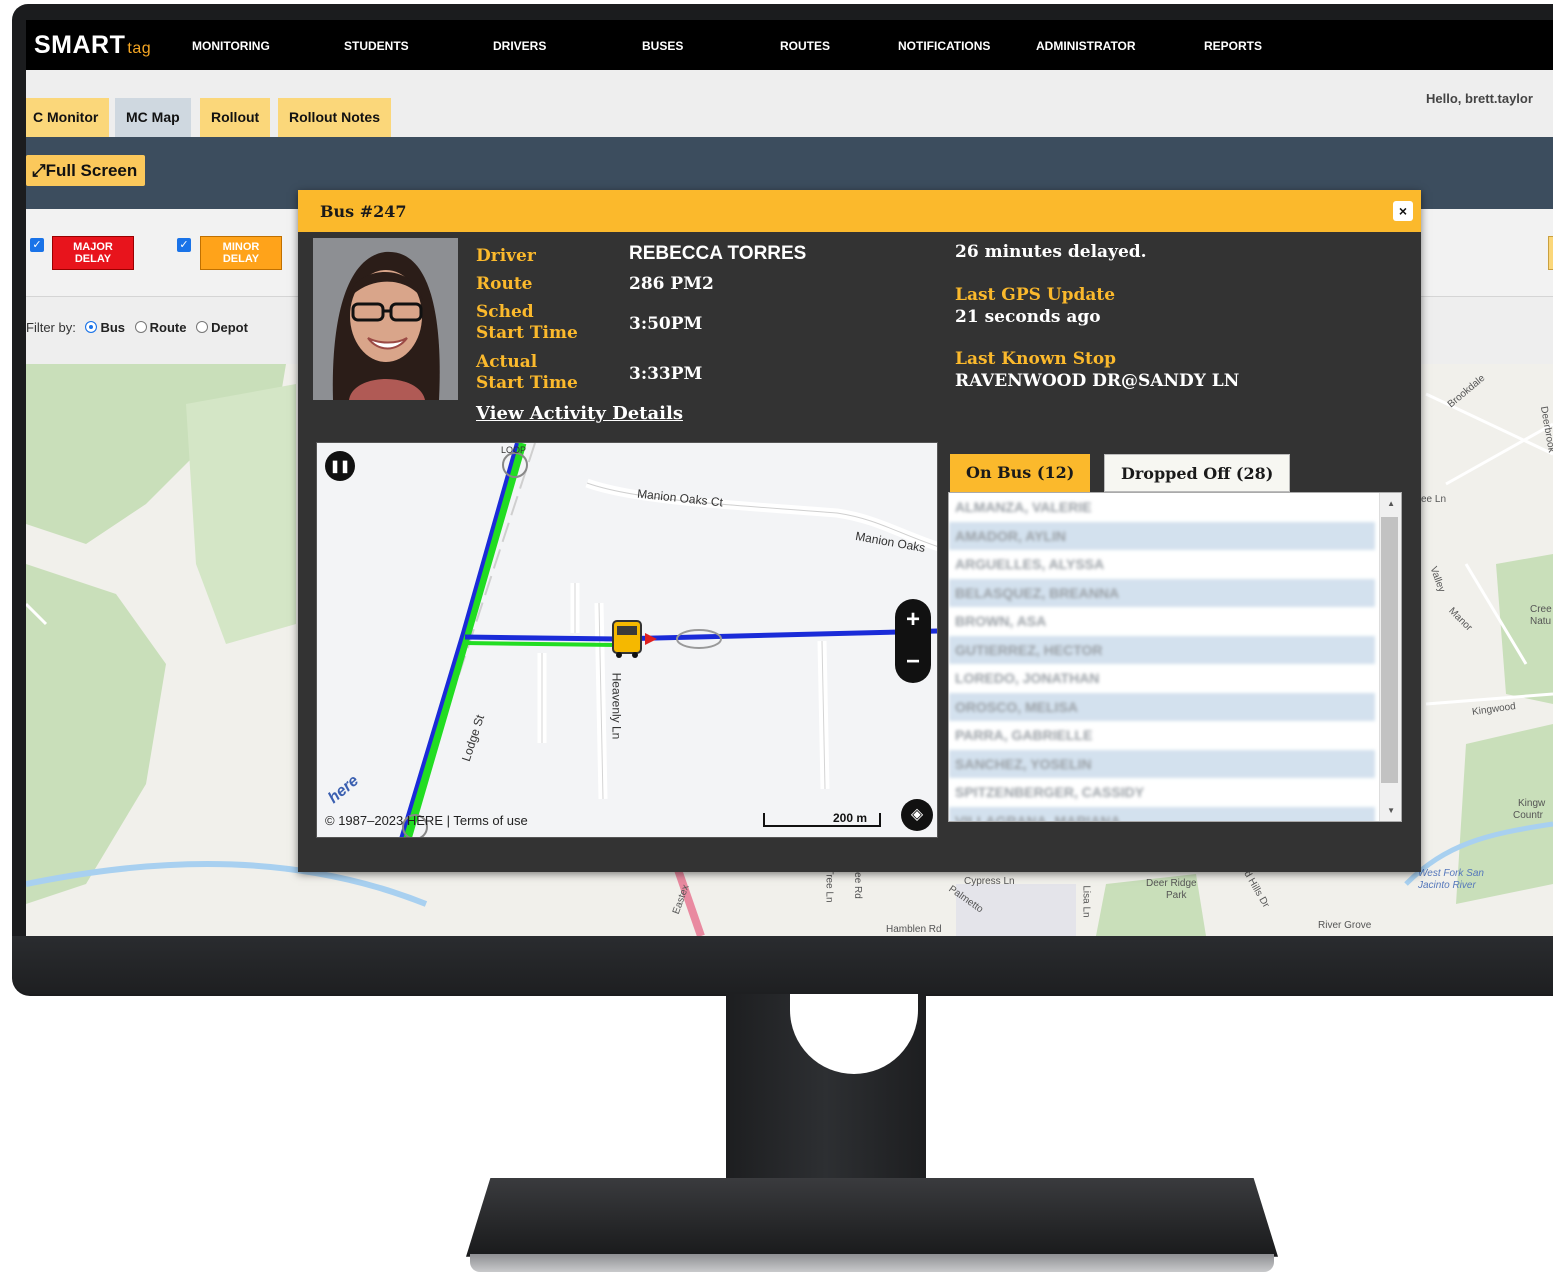 This screenshot has height=1276, width=1553. I want to click on expand-icon: ⤢, so click(39, 170).